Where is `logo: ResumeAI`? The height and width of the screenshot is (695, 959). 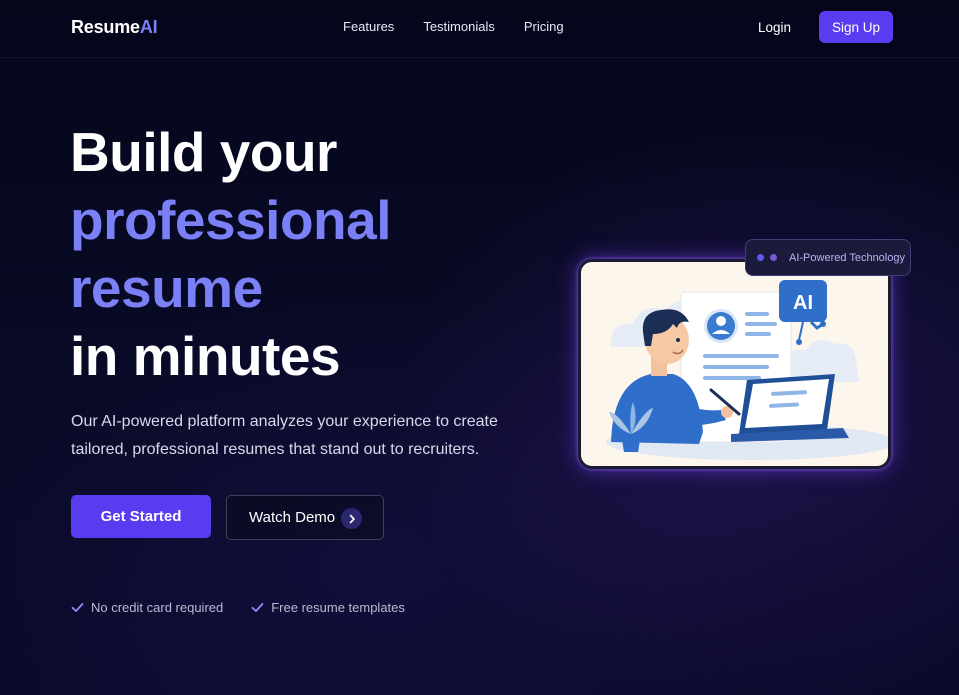
logo: ResumeAI is located at coordinates (114, 27).